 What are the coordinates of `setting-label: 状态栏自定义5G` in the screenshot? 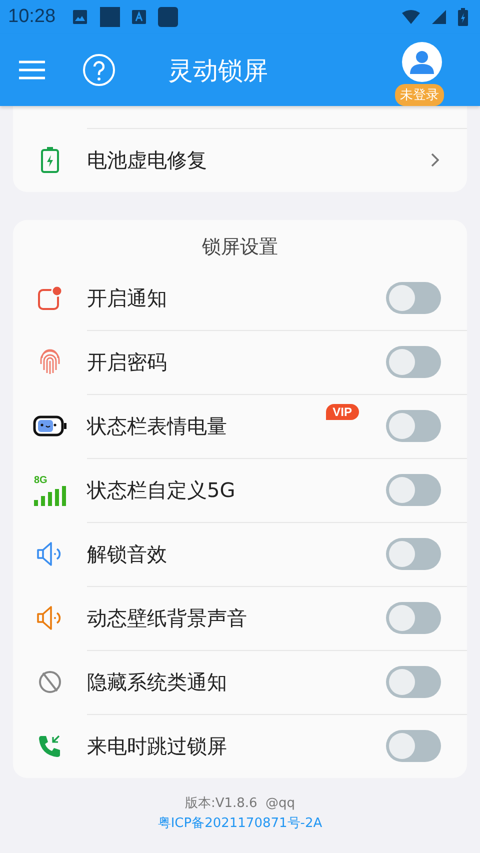 It's located at (161, 490).